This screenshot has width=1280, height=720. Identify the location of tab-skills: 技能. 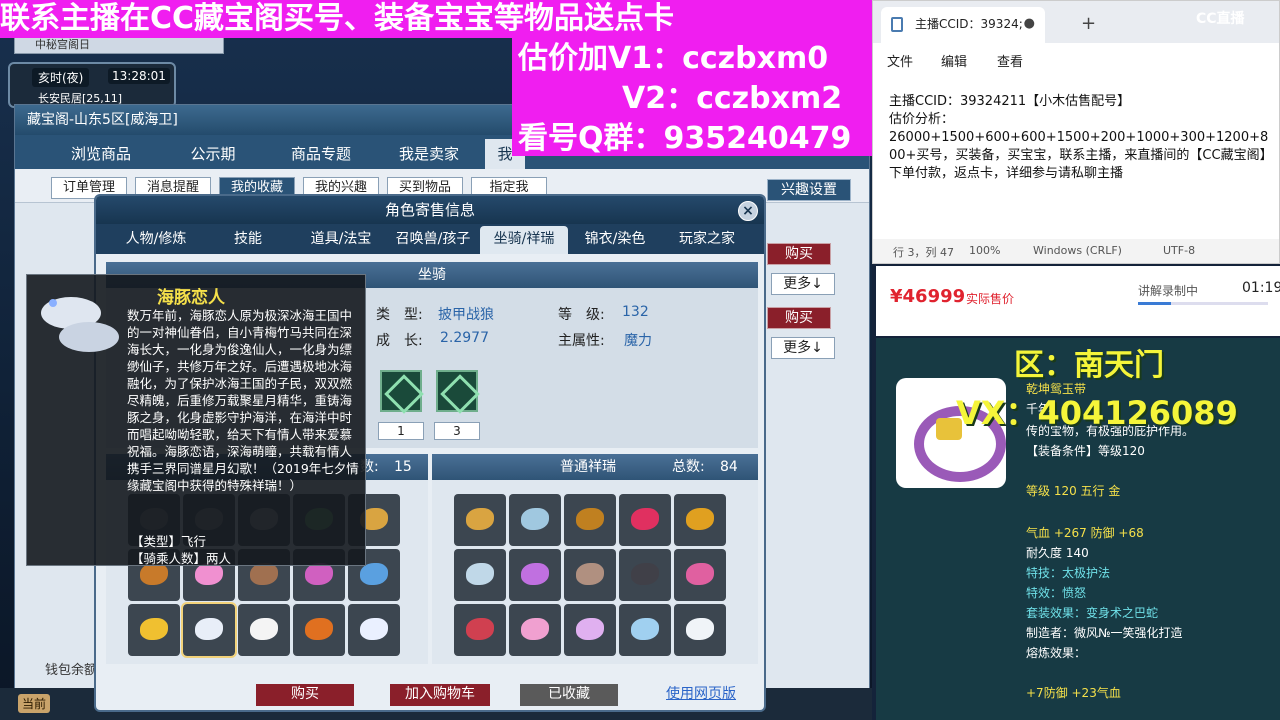
(248, 240).